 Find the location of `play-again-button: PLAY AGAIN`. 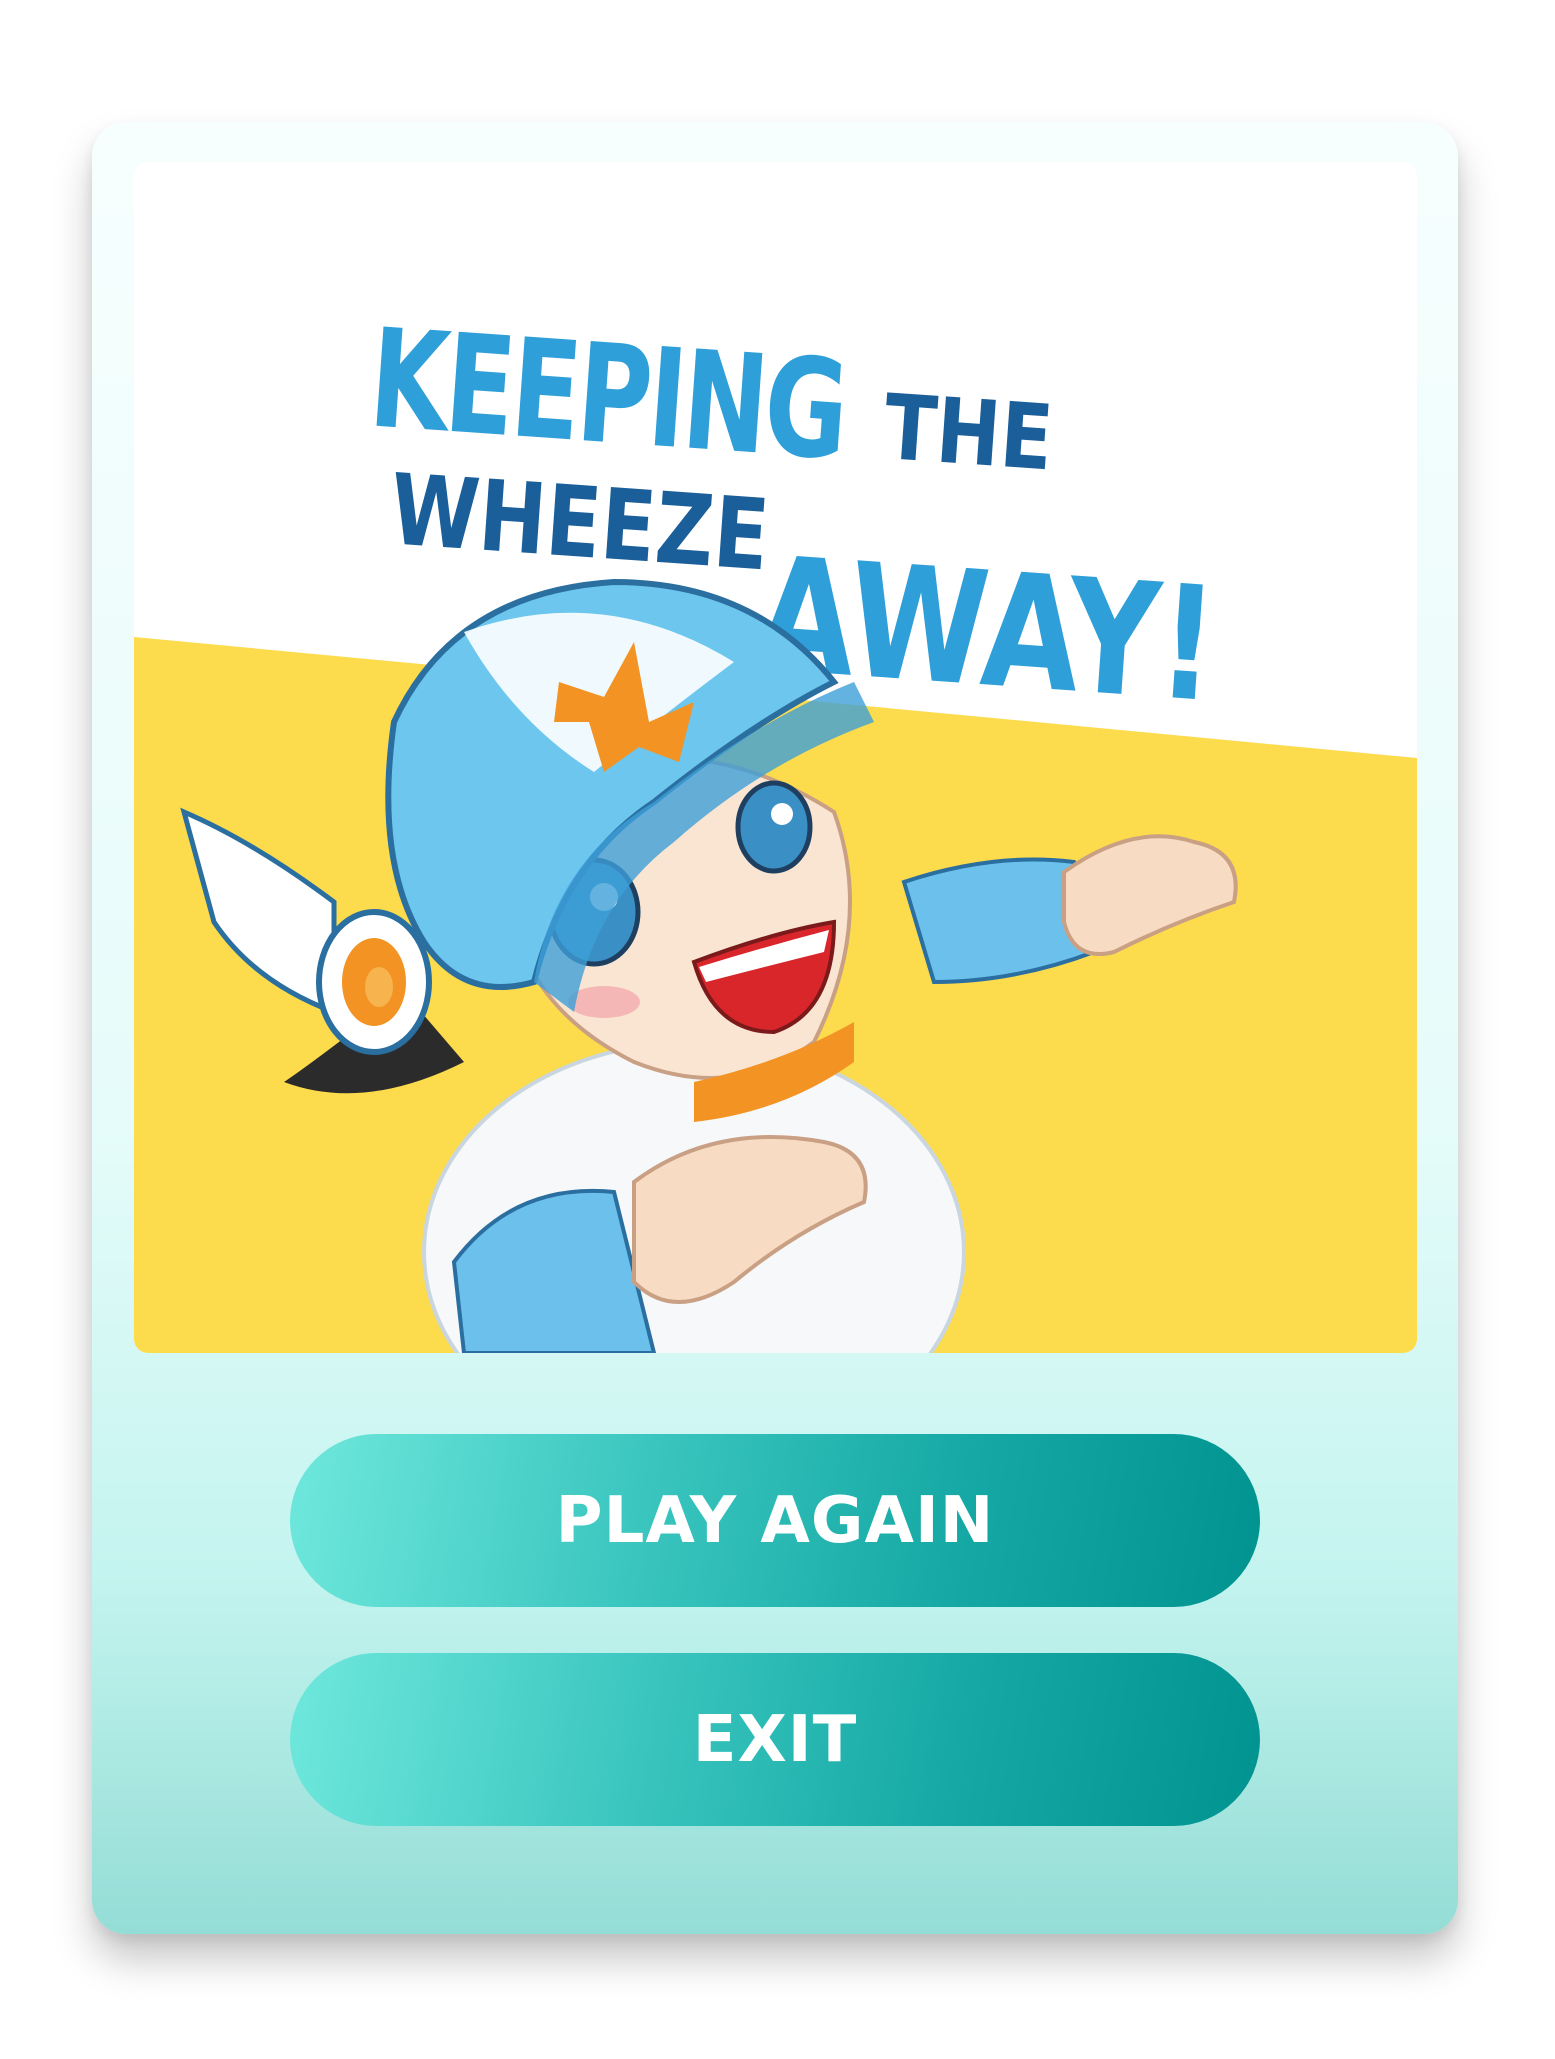

play-again-button: PLAY AGAIN is located at coordinates (775, 1520).